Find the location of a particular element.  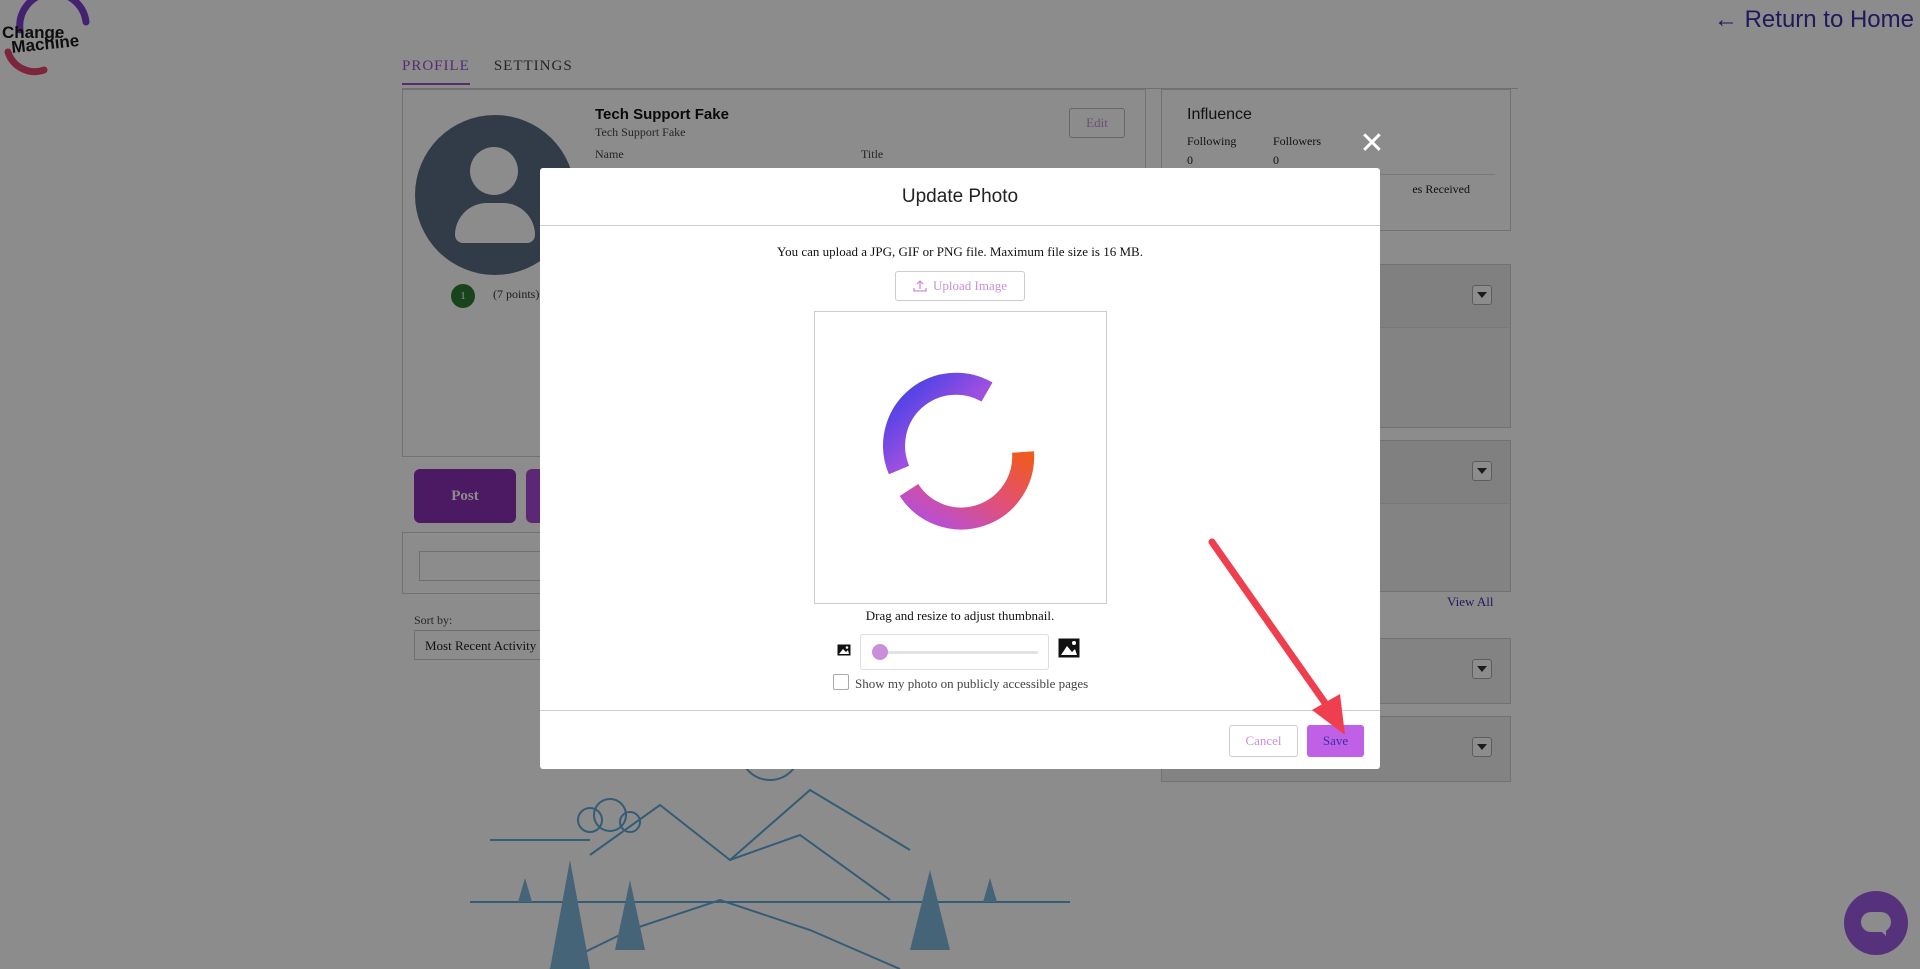

zoom-slider-thumb is located at coordinates (880, 652).